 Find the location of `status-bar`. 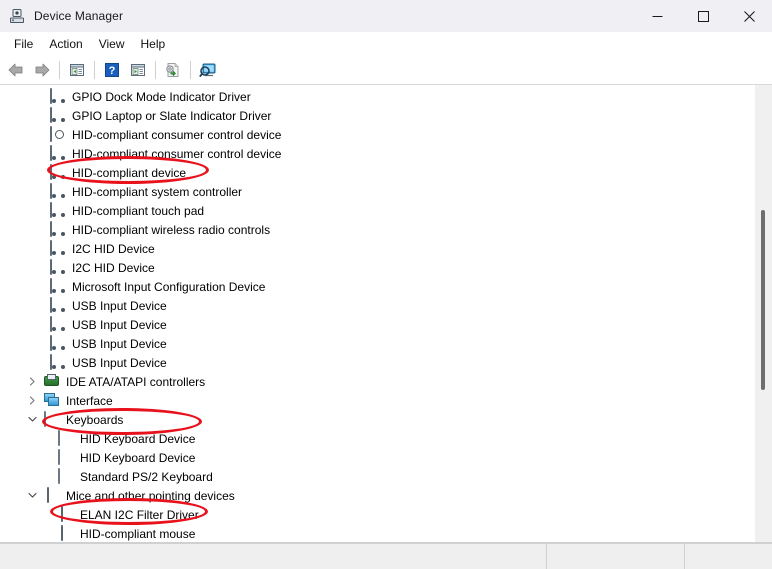

status-bar is located at coordinates (386, 556).